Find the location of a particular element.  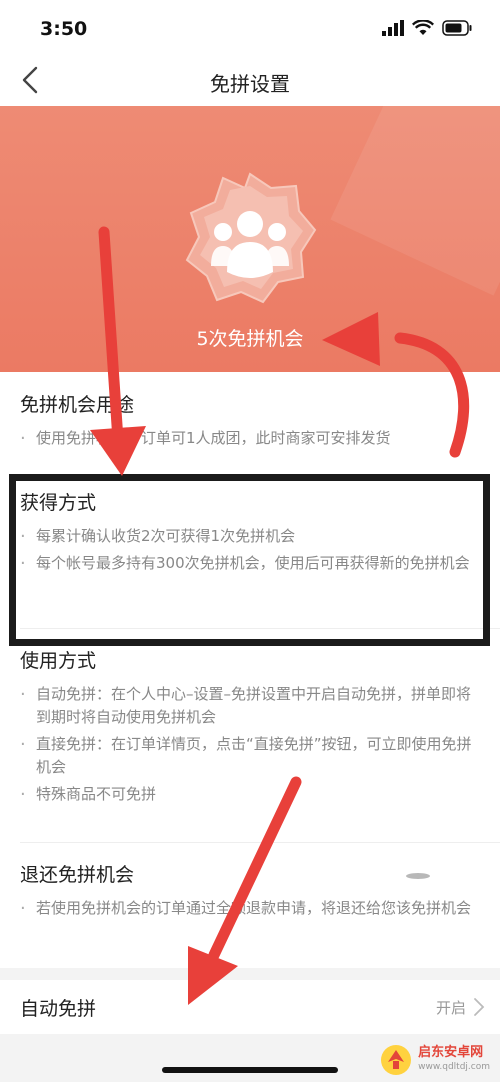

home-indicator is located at coordinates (250, 1070).